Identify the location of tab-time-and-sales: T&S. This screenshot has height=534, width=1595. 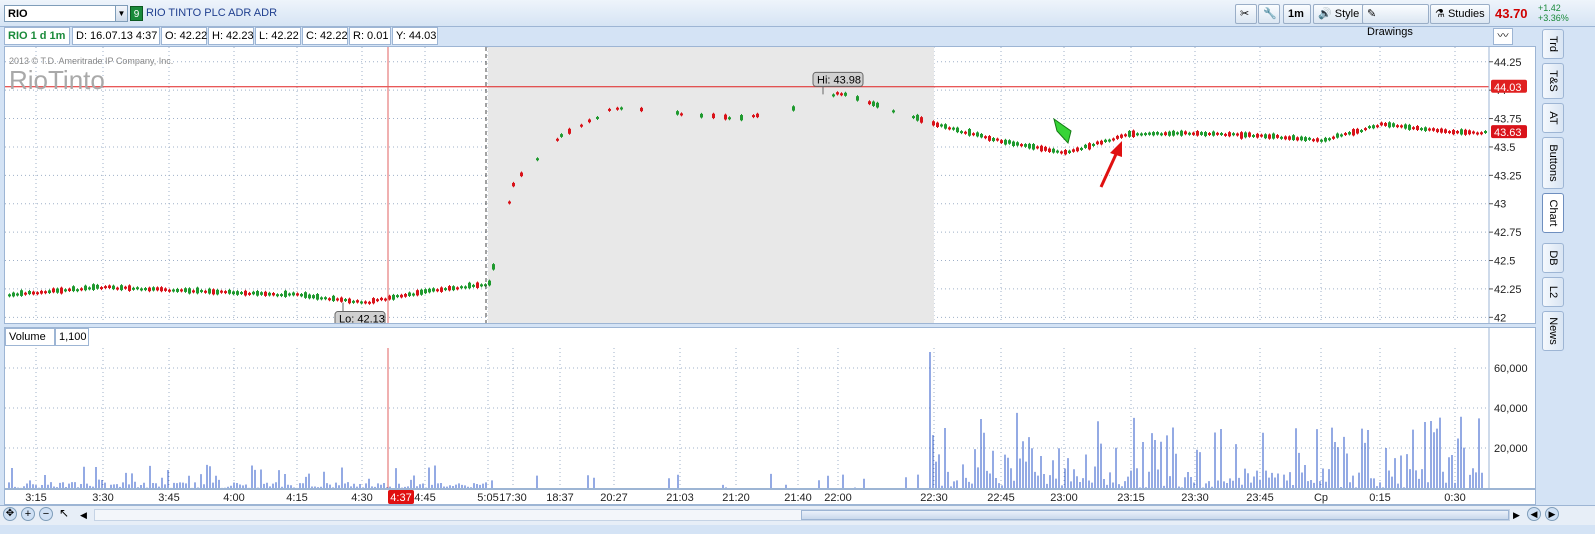
(1553, 81).